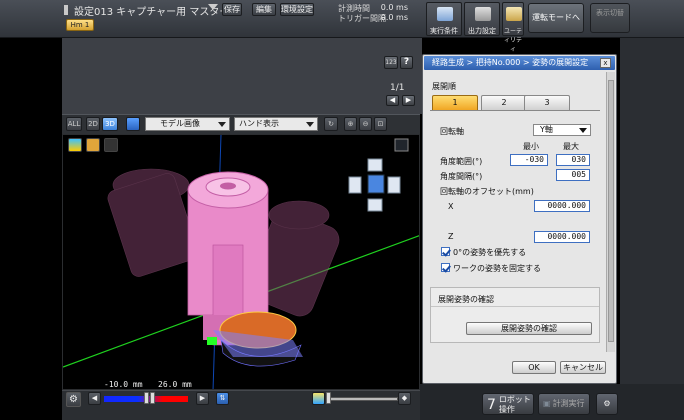 The image size is (684, 420). Describe the element at coordinates (534, 367) in the screenshot. I see `ok-button: OK` at that location.